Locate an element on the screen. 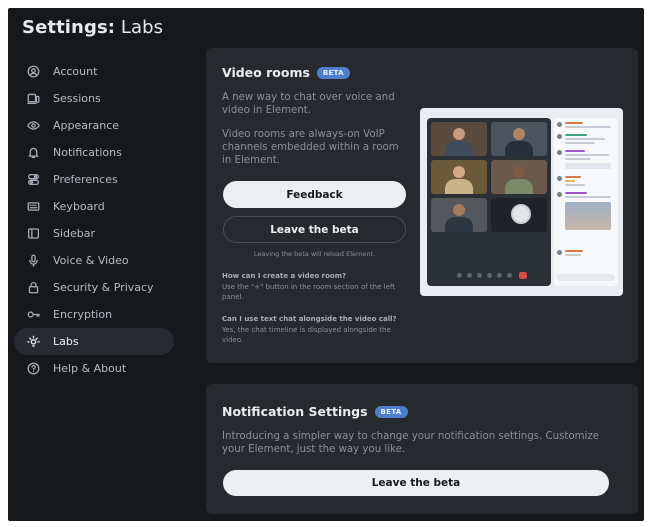  sidebar-item-label: Notifications is located at coordinates (87, 152).